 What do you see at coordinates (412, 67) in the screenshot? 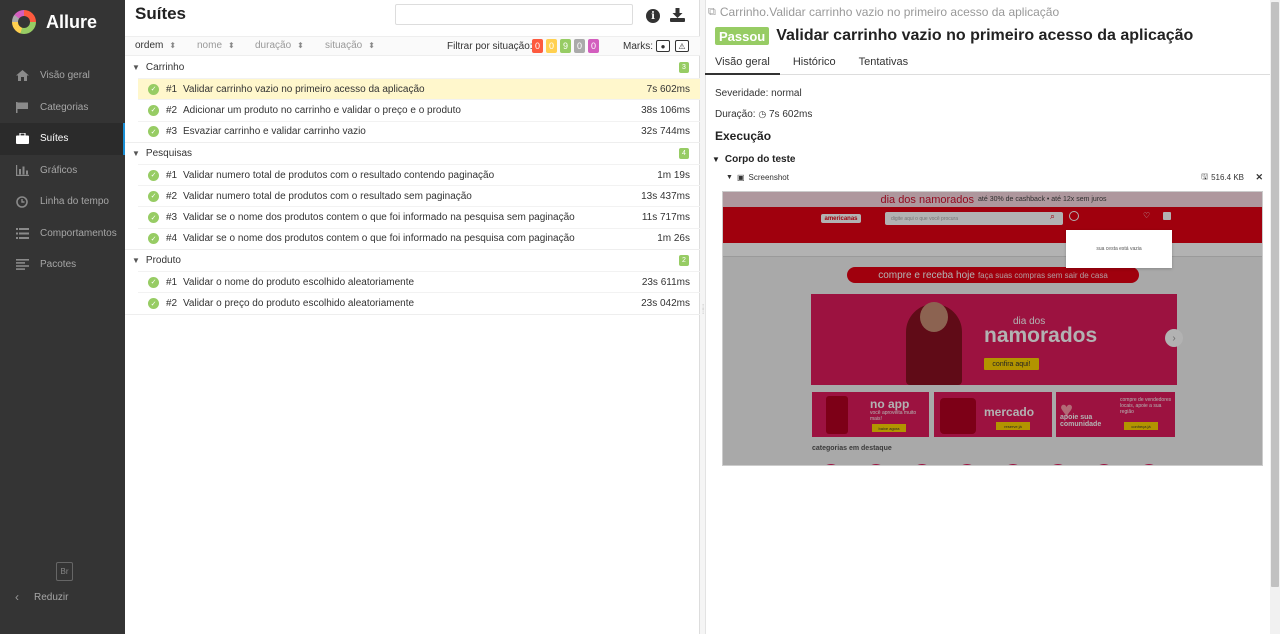
I see `suite-group-header: ▼ Carrinho 3` at bounding box center [412, 67].